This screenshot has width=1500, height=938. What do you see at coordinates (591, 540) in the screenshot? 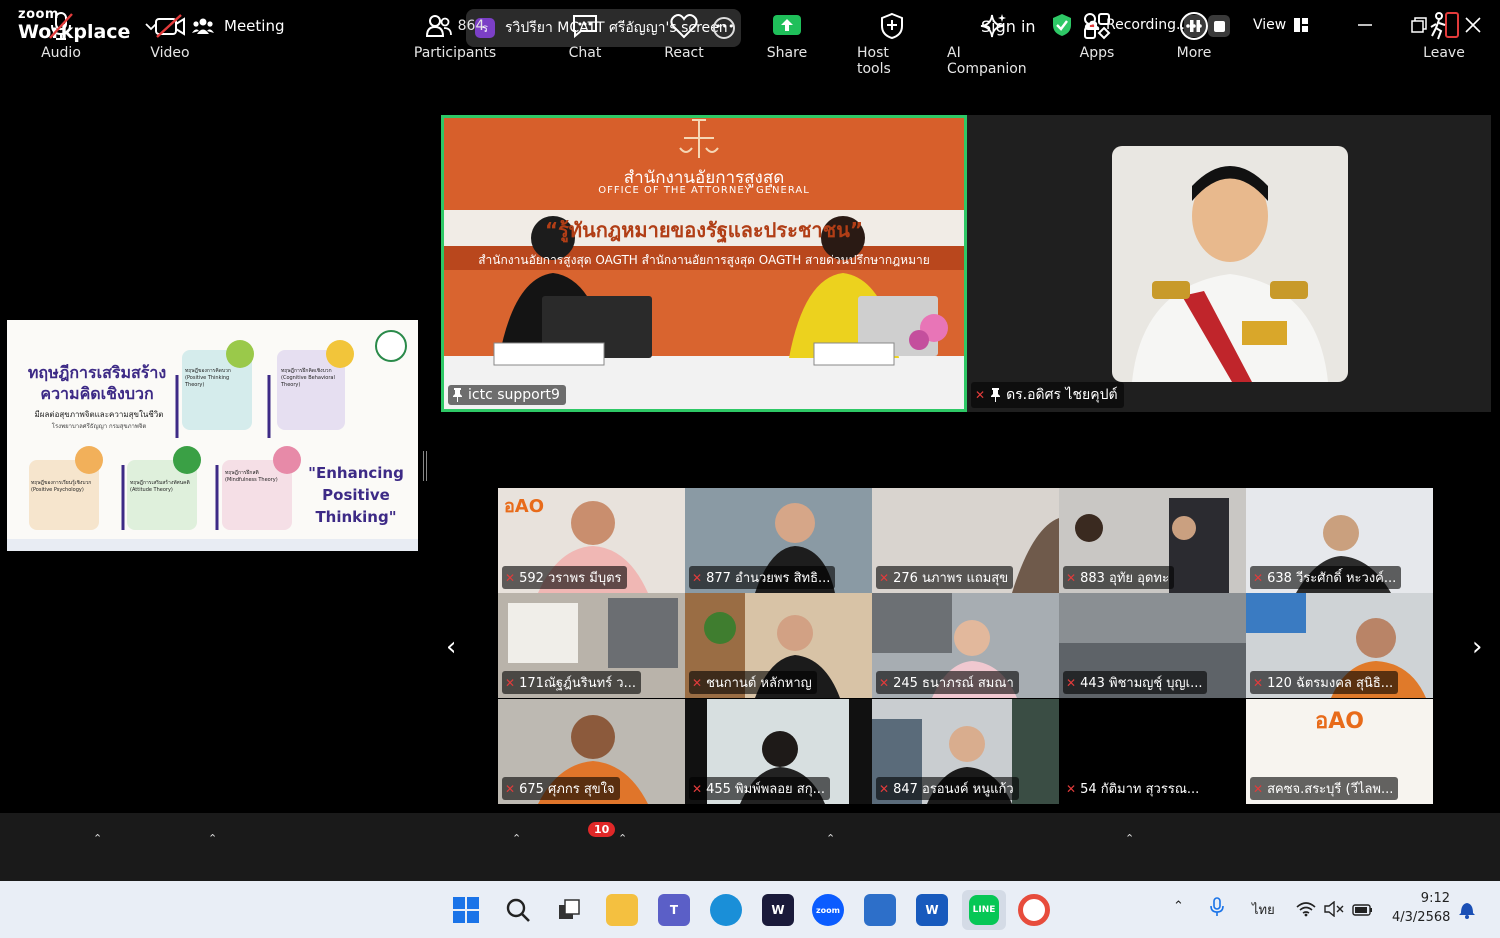
I see `gallery-tile: อAO ✕ 592 วราพร มีบุตร` at bounding box center [591, 540].